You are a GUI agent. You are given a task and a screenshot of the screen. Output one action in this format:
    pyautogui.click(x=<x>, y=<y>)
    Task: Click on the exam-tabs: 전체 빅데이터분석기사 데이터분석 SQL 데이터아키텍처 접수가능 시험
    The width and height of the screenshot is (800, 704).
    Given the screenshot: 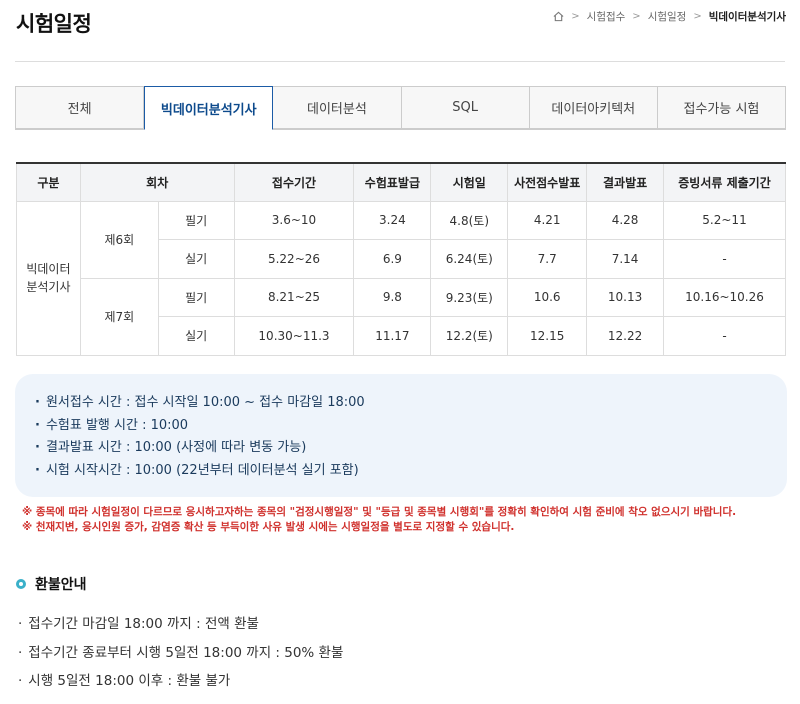 What is the action you would take?
    pyautogui.click(x=401, y=108)
    